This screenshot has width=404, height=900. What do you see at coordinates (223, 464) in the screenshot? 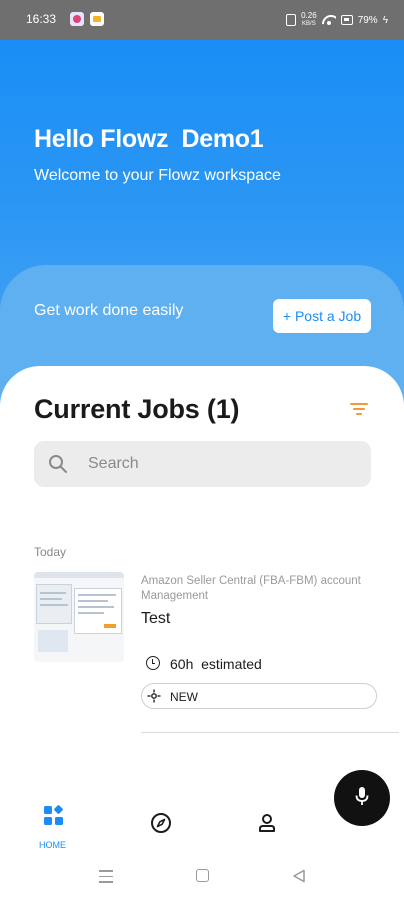
I see `search-input` at bounding box center [223, 464].